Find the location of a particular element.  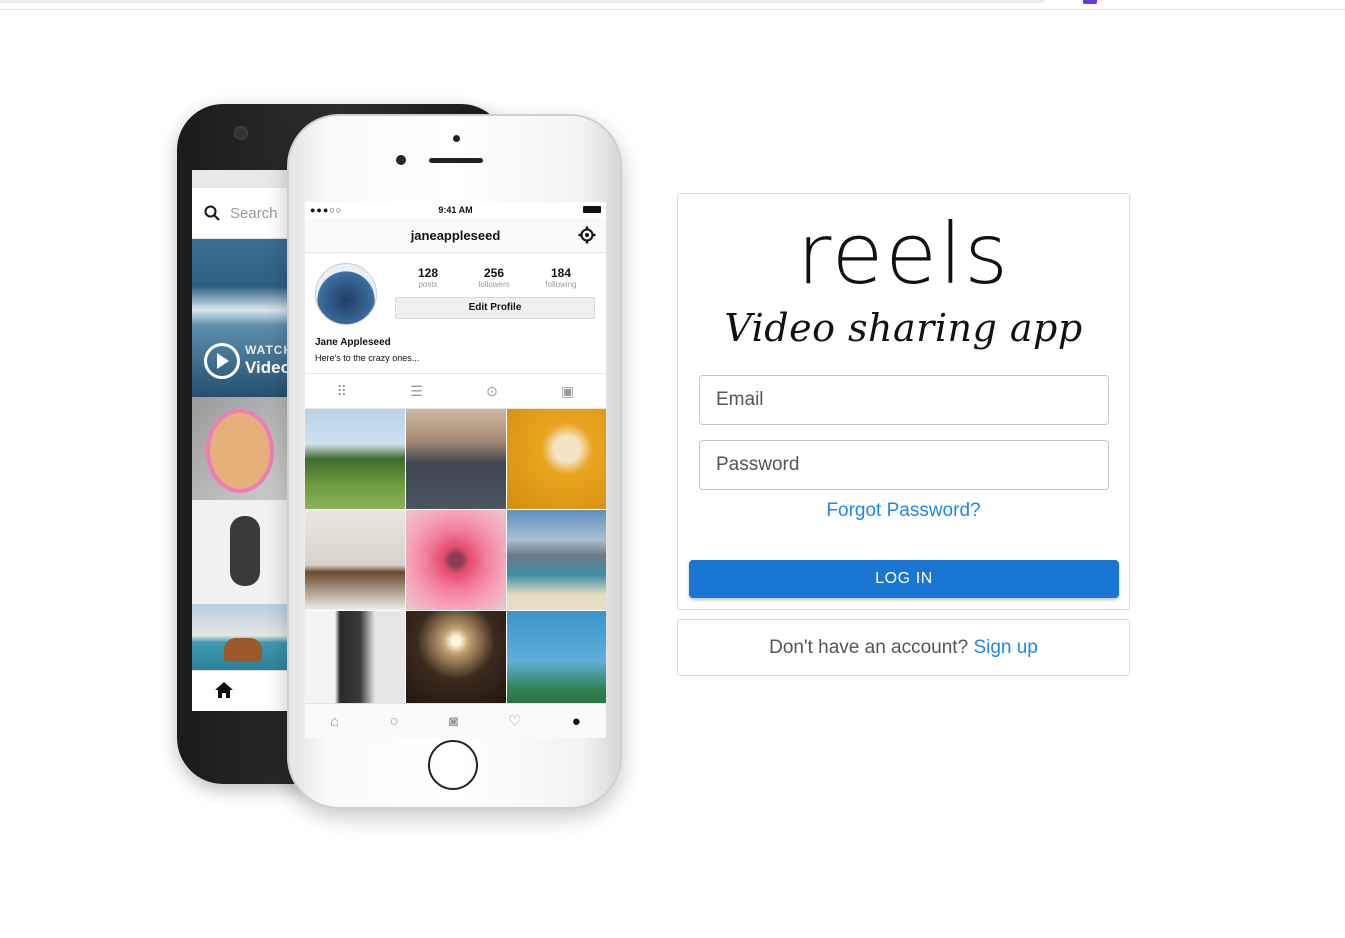

signup-card: Don't have an account? Sign up is located at coordinates (903, 647).